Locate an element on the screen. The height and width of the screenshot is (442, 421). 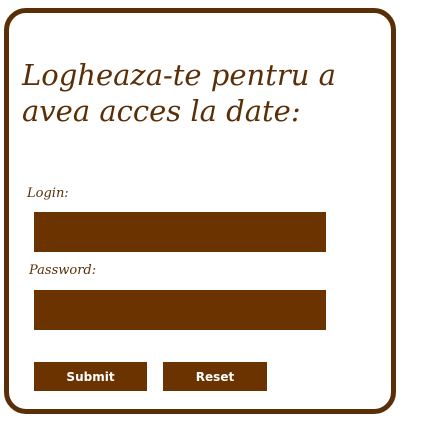
reset-button: Reset is located at coordinates (215, 376).